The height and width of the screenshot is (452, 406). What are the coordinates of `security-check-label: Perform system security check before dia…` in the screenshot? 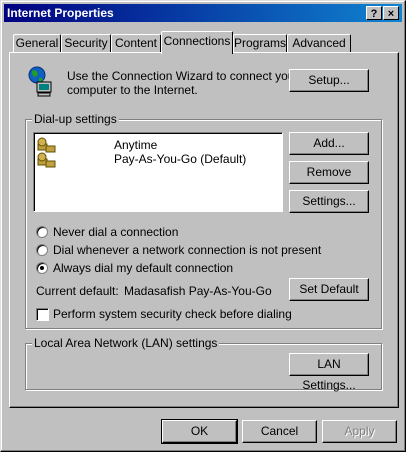 It's located at (172, 314).